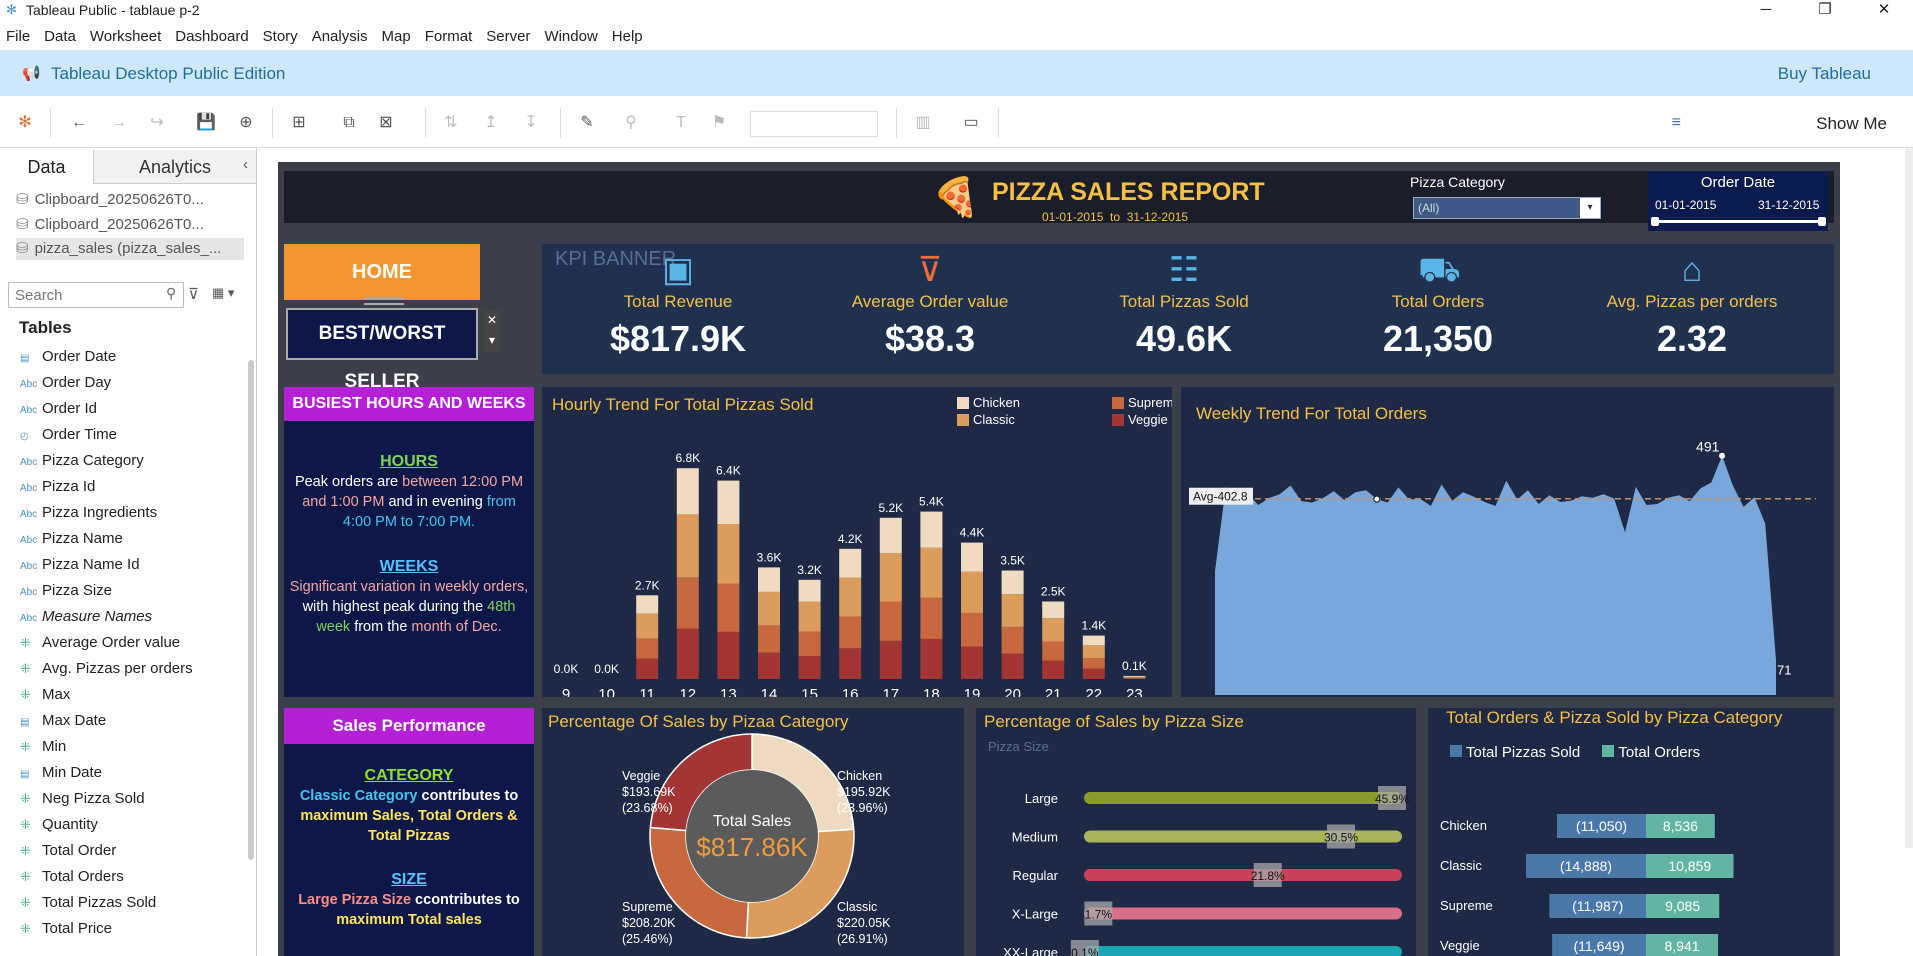  Describe the element at coordinates (22, 224) in the screenshot. I see `datasource-icon: ⛁` at that location.